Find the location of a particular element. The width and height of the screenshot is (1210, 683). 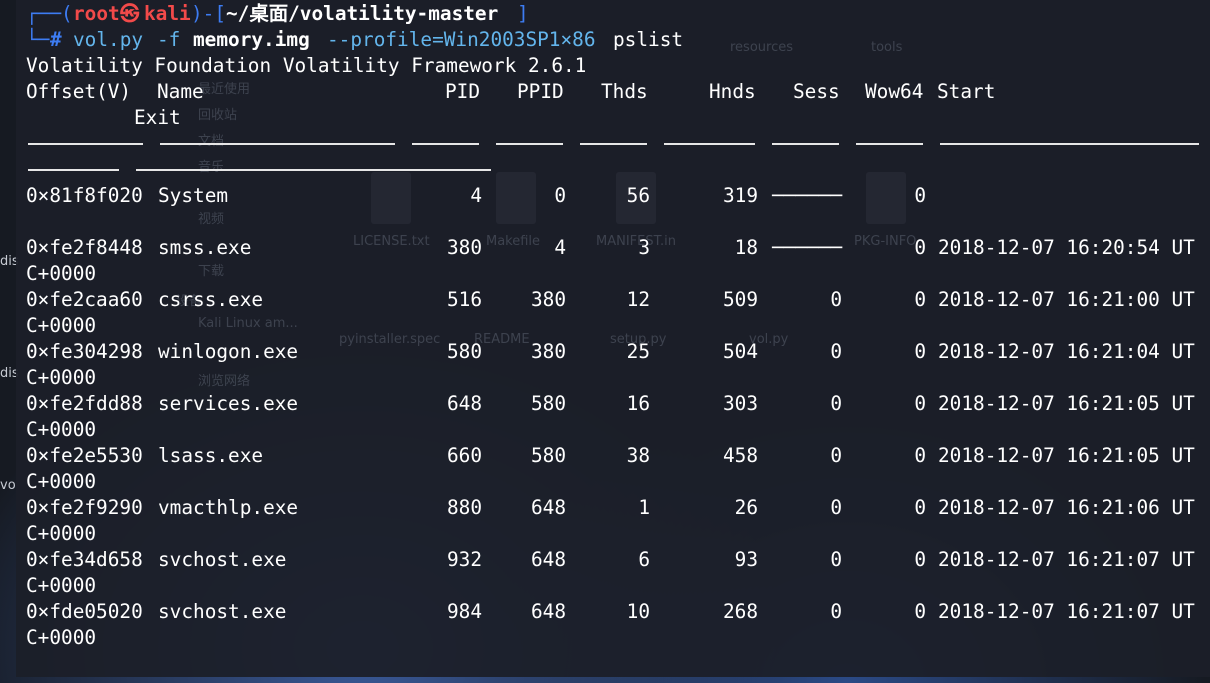

sidebar-item: 回收站 is located at coordinates (218, 115).